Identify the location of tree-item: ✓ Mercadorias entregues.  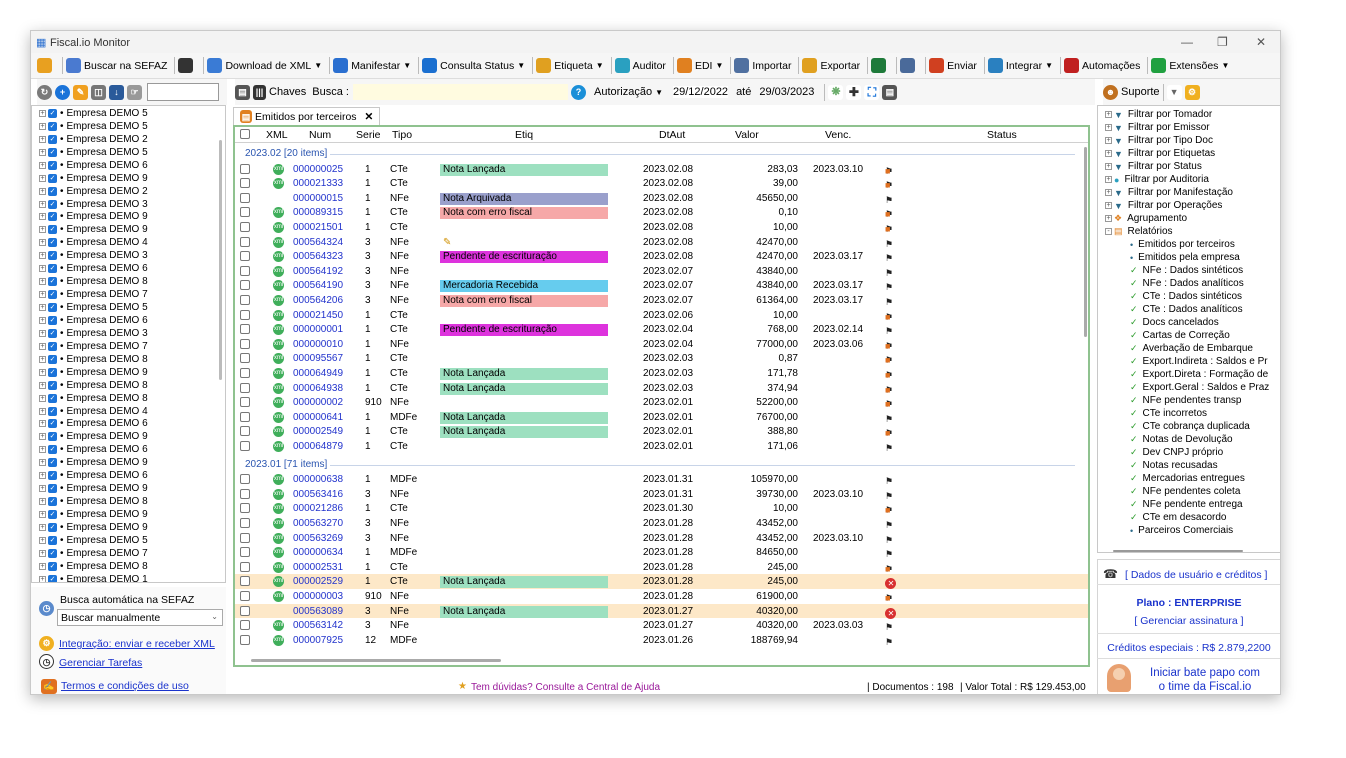
(1189, 478).